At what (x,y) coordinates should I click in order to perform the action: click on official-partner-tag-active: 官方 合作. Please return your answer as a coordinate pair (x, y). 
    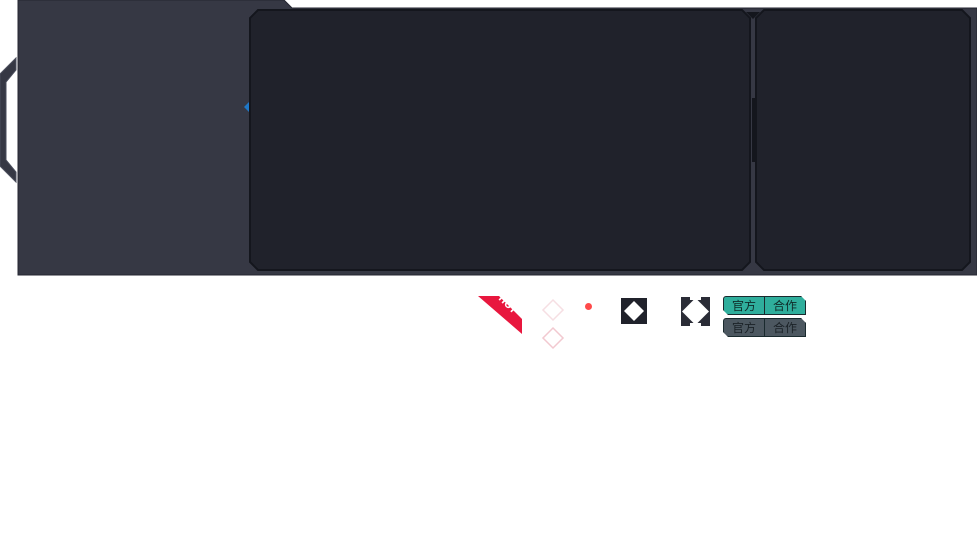
    Looking at the image, I should click on (764, 305).